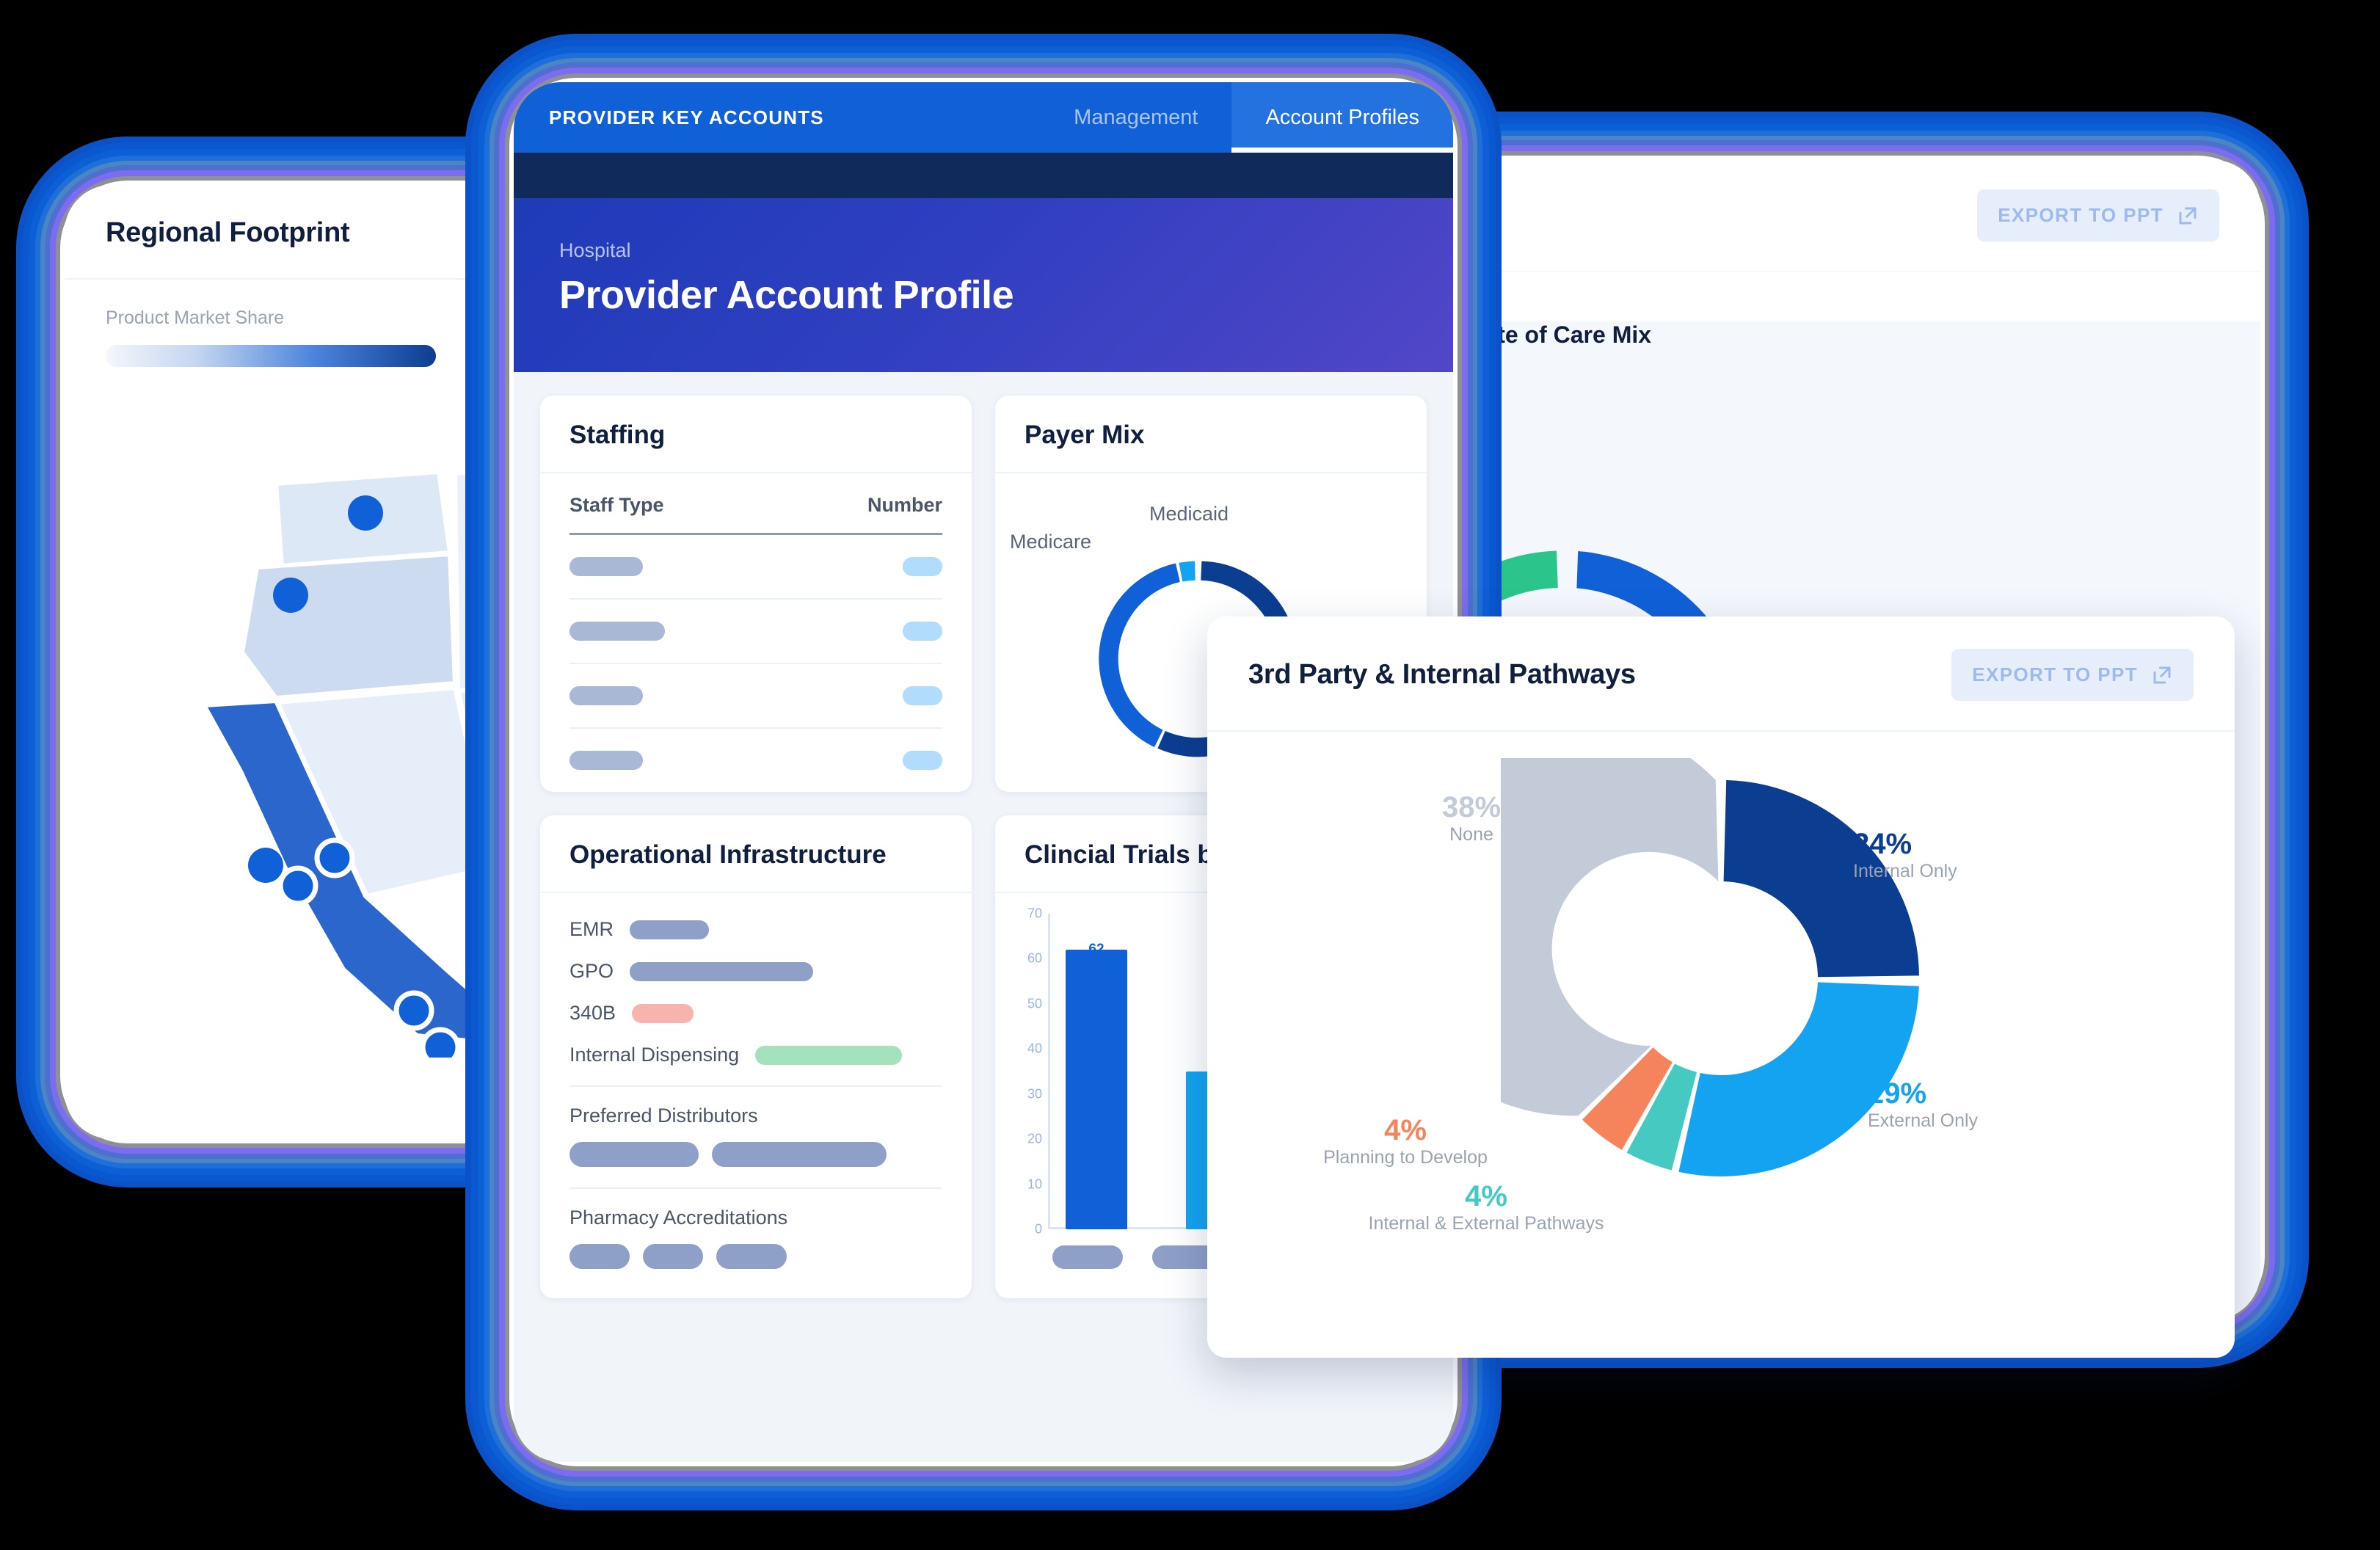  What do you see at coordinates (1034, 1048) in the screenshot?
I see `y-tick-40: 40` at bounding box center [1034, 1048].